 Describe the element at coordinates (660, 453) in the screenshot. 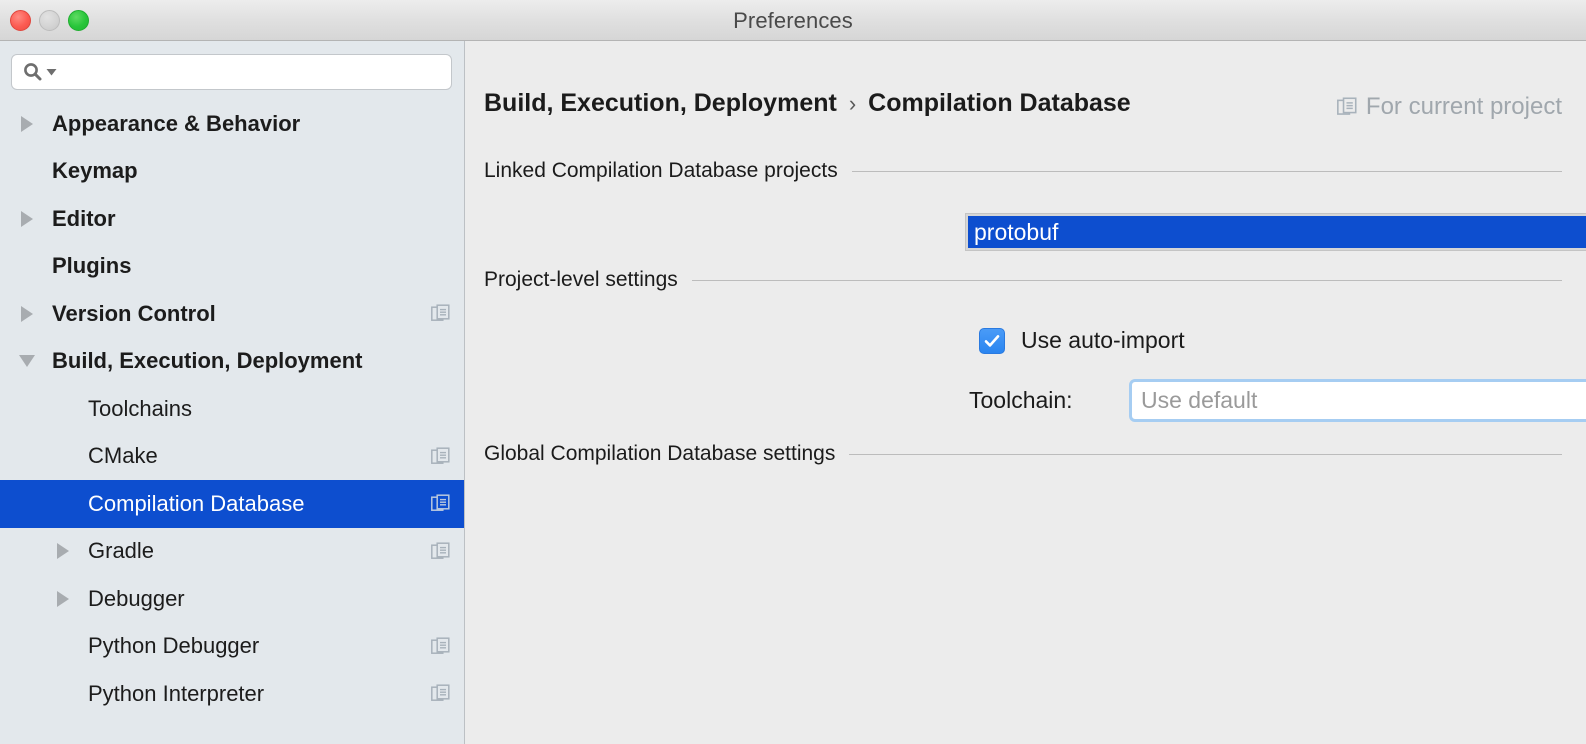

I see `section-title: Global Compilation Database settings` at that location.